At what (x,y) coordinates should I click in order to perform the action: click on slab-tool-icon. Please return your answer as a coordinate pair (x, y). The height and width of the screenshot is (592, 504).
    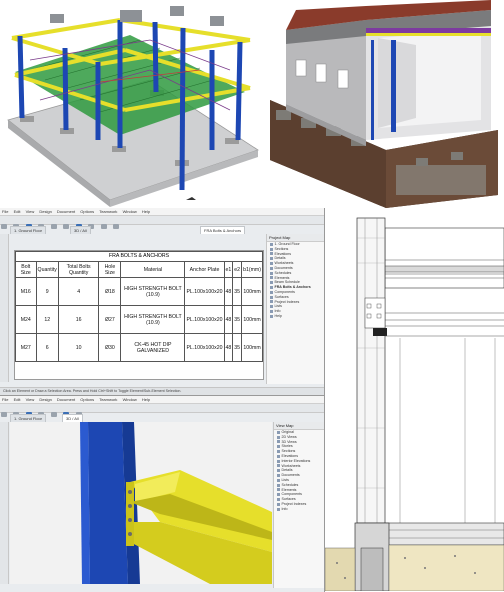
    Looking at the image, I should click on (66, 226).